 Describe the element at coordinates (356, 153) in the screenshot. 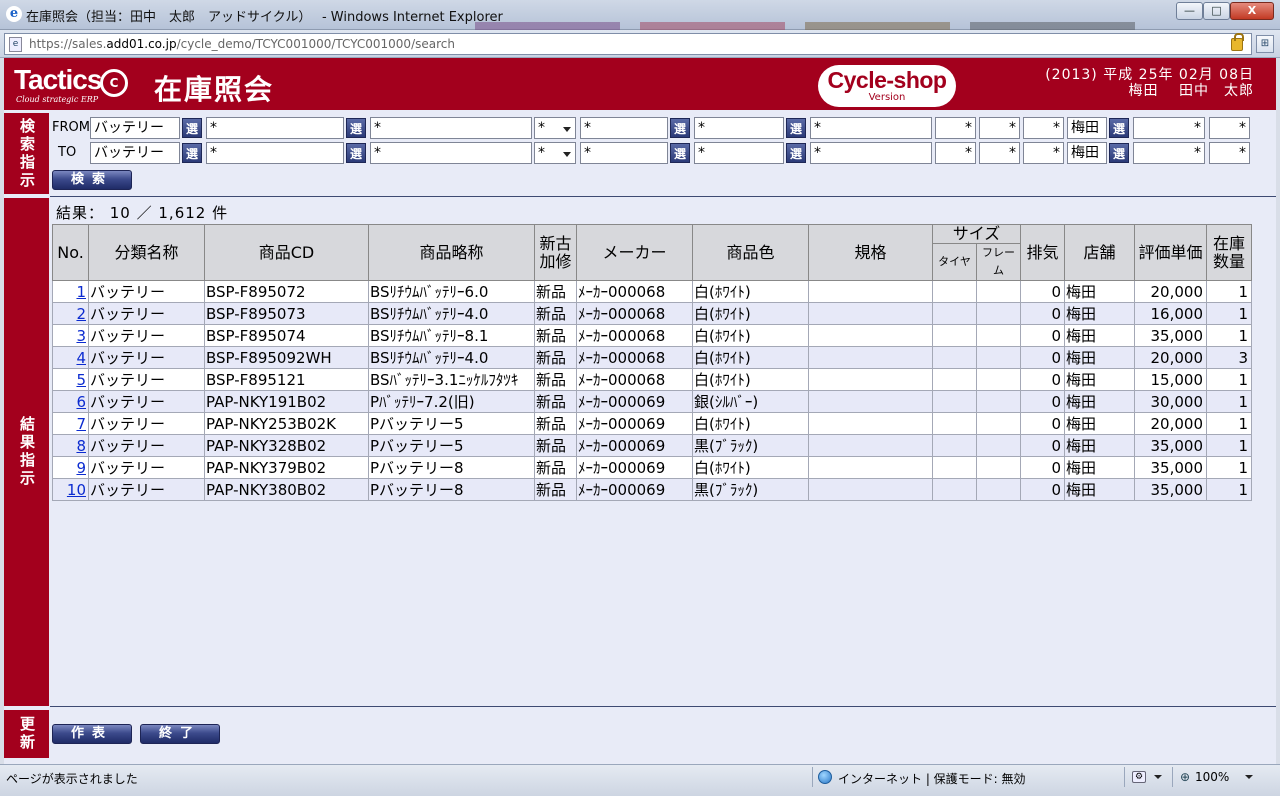

I see `to-code-select-button: 選` at that location.